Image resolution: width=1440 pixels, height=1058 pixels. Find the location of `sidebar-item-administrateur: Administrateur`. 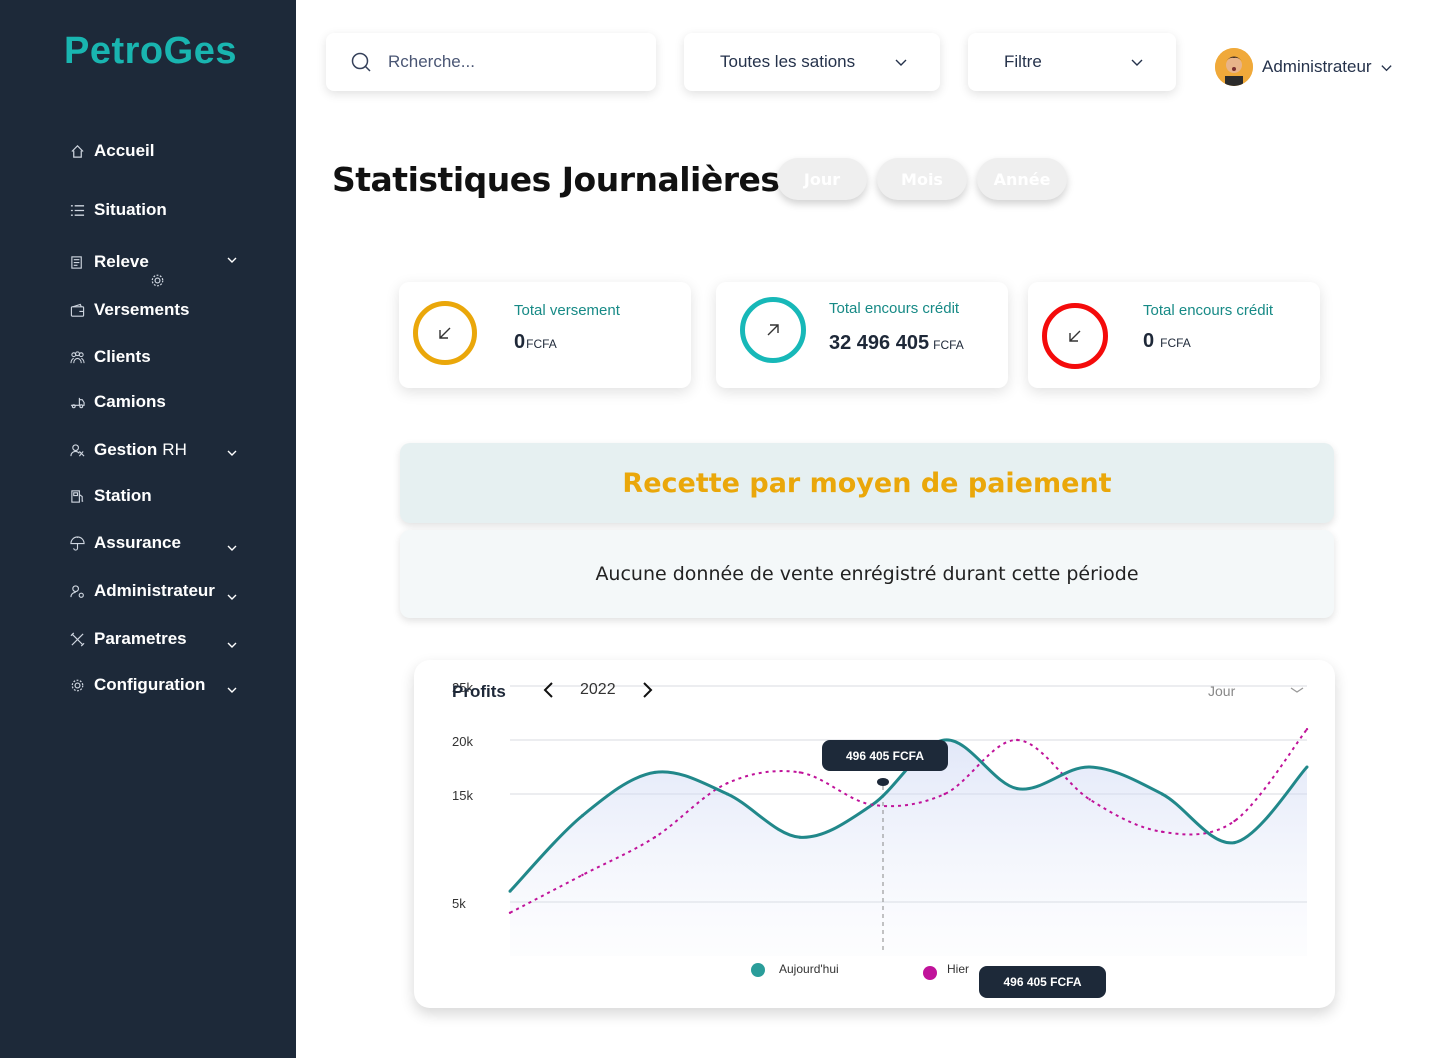

sidebar-item-administrateur: Administrateur is located at coordinates (158, 591).